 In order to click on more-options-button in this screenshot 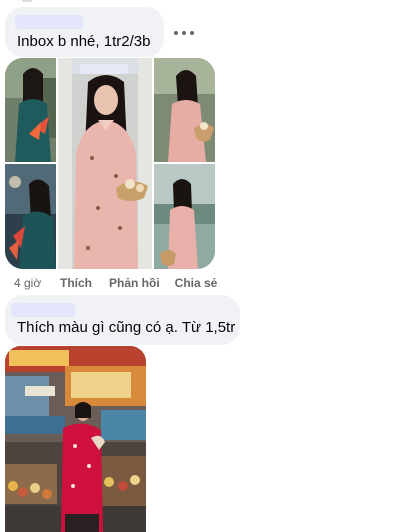, I will do `click(184, 33)`.